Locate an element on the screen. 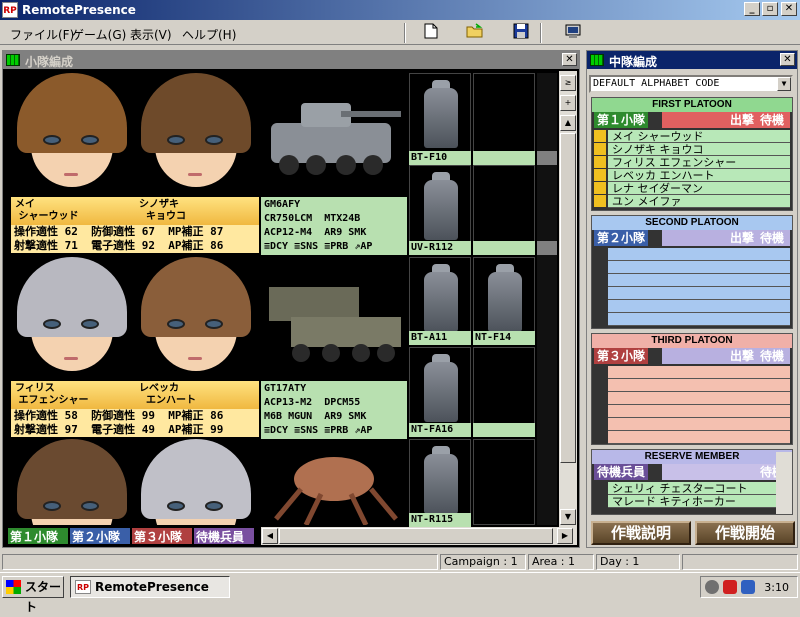 Image resolution: width=800 pixels, height=617 pixels. platoon-name: 第３小隊 is located at coordinates (621, 356).